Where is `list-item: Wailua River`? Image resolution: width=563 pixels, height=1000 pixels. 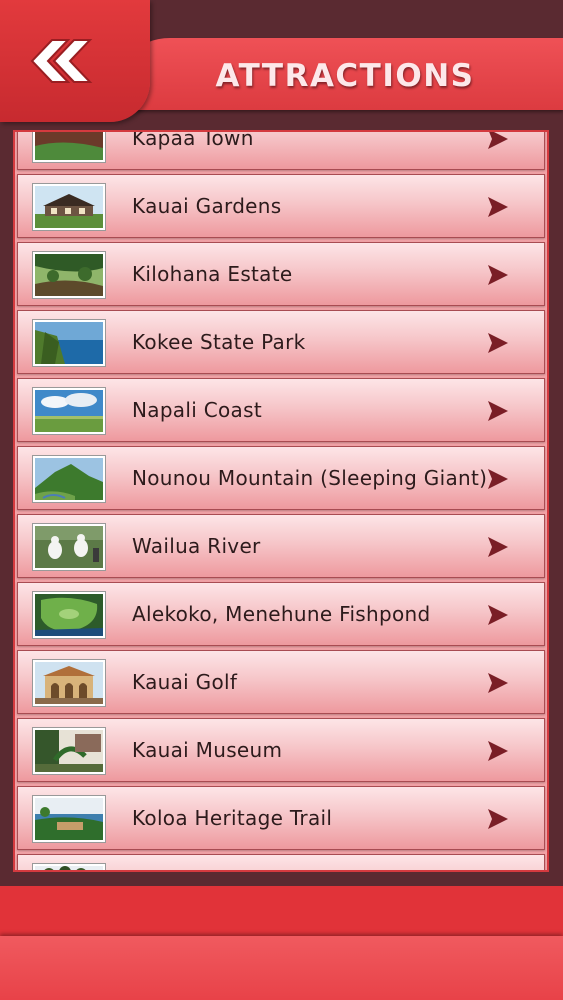 list-item: Wailua River is located at coordinates (281, 546).